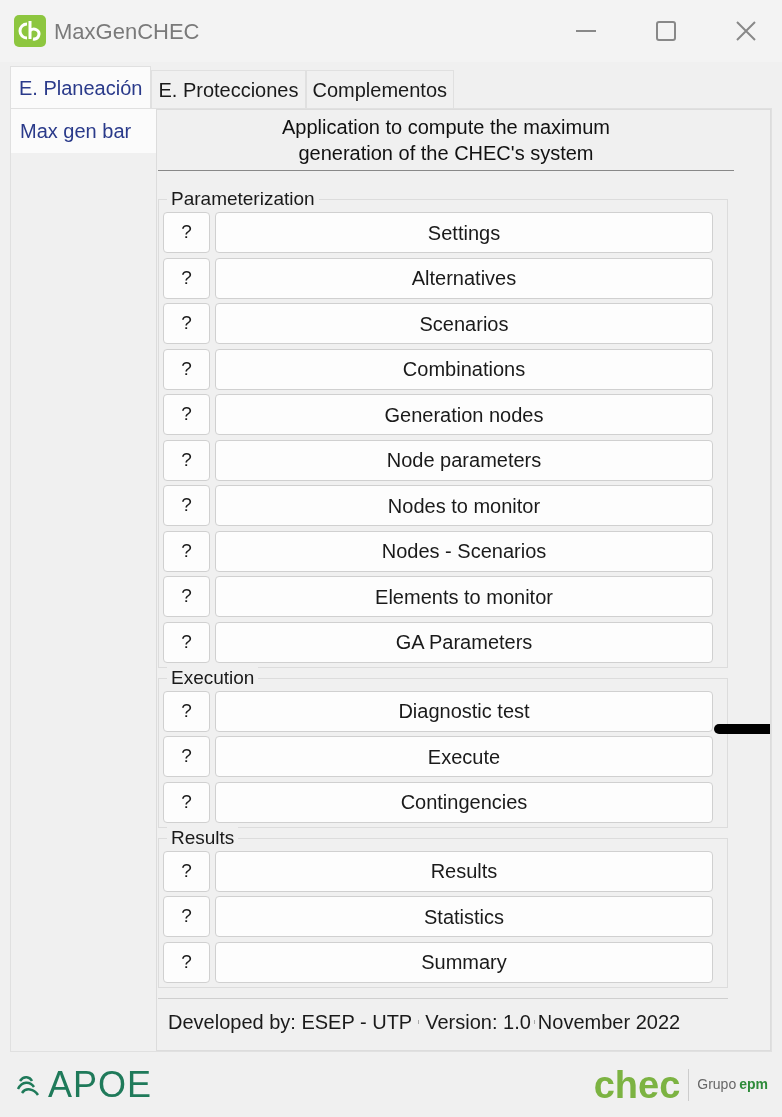  Describe the element at coordinates (717, 1084) in the screenshot. I see `group-label: Grupo` at that location.